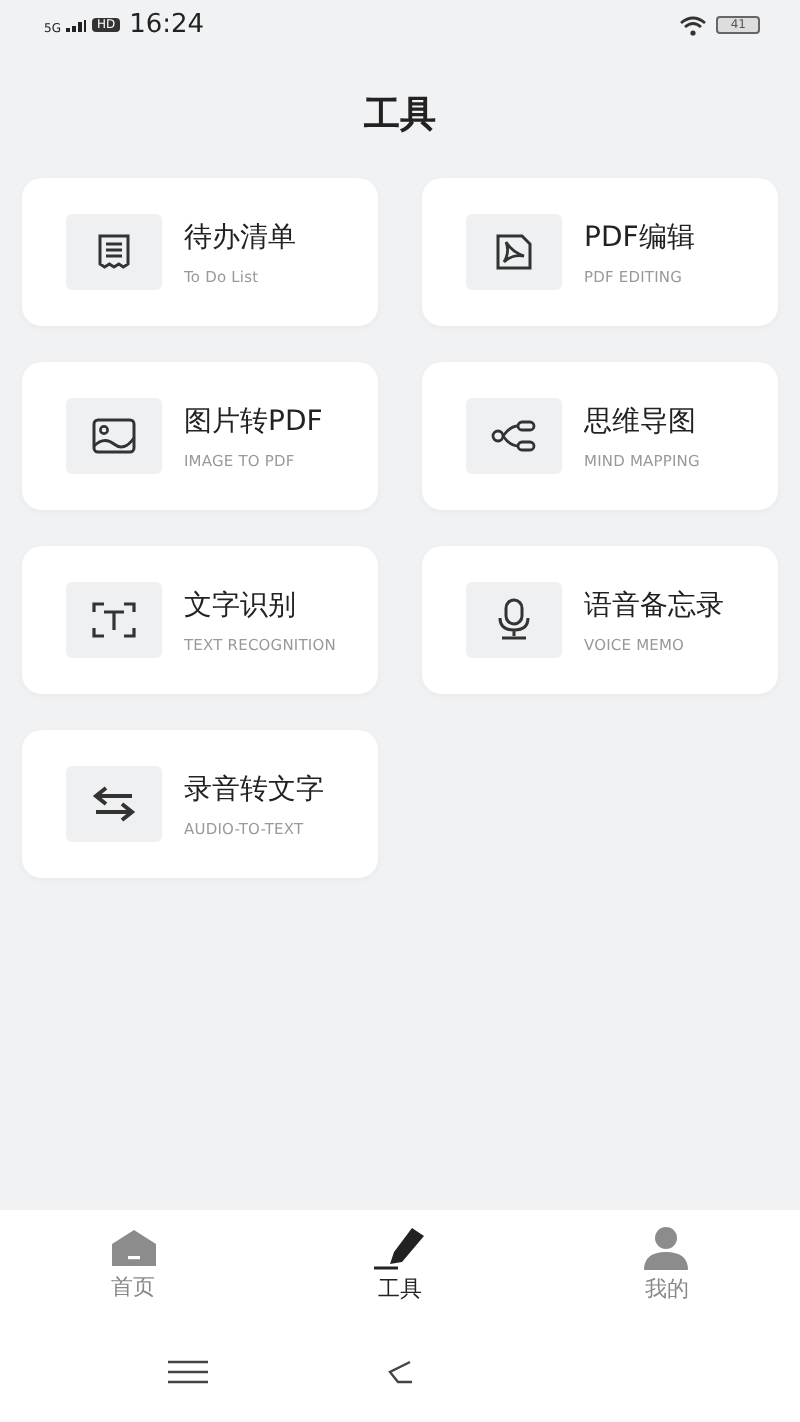 This screenshot has height=1422, width=800. What do you see at coordinates (254, 789) in the screenshot?
I see `tool-title: 录音转文字` at bounding box center [254, 789].